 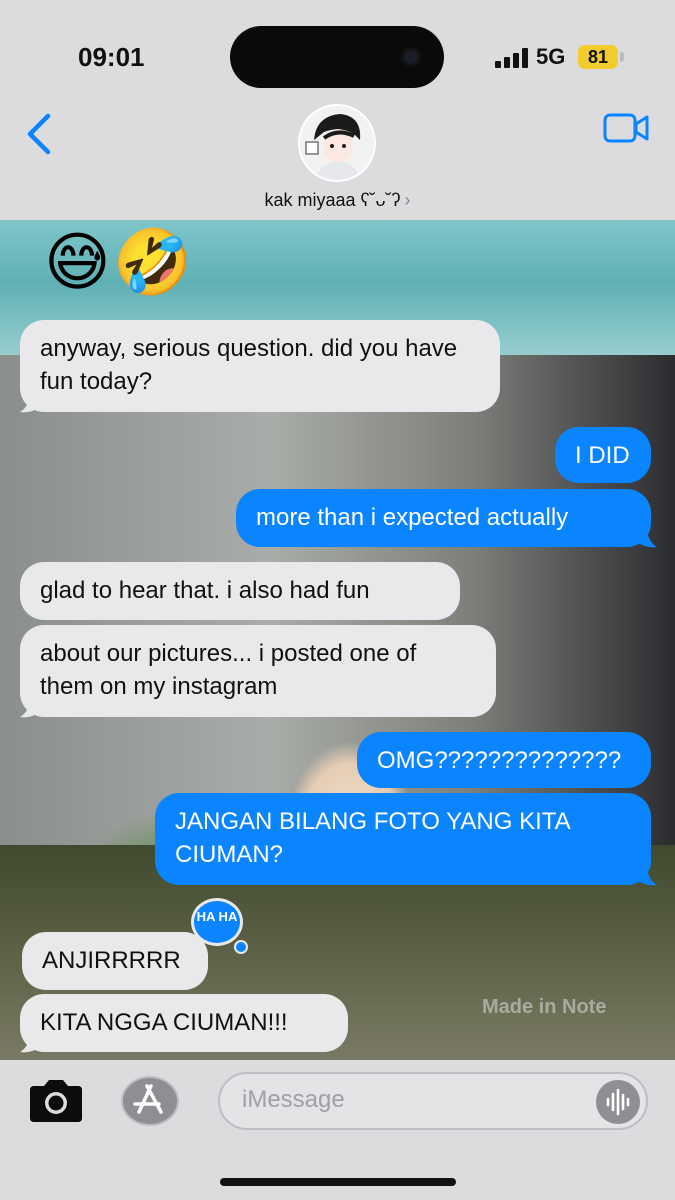 I want to click on waveform-icon, so click(x=618, y=1102).